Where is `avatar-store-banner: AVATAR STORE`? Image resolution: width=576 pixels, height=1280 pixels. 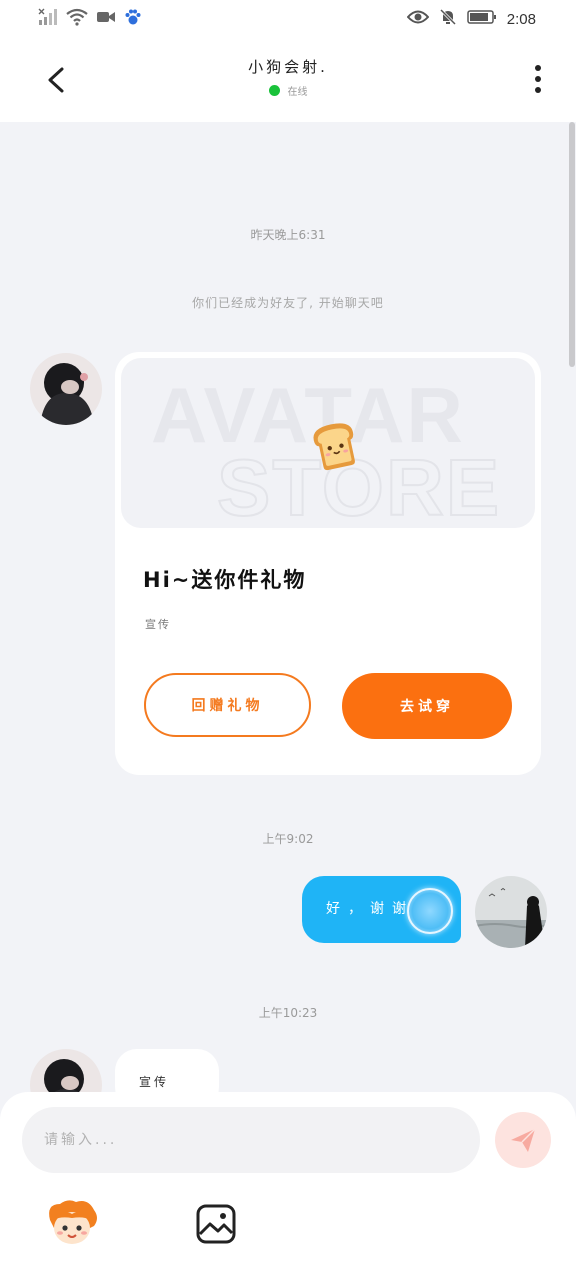 avatar-store-banner: AVATAR STORE is located at coordinates (328, 443).